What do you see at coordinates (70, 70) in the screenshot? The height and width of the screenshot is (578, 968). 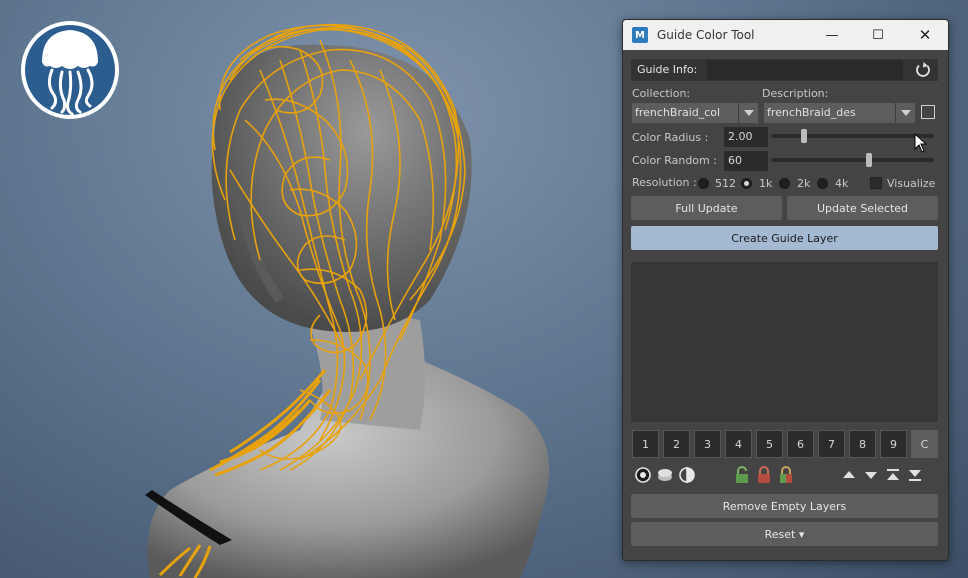 I see `jellyfish-logo` at bounding box center [70, 70].